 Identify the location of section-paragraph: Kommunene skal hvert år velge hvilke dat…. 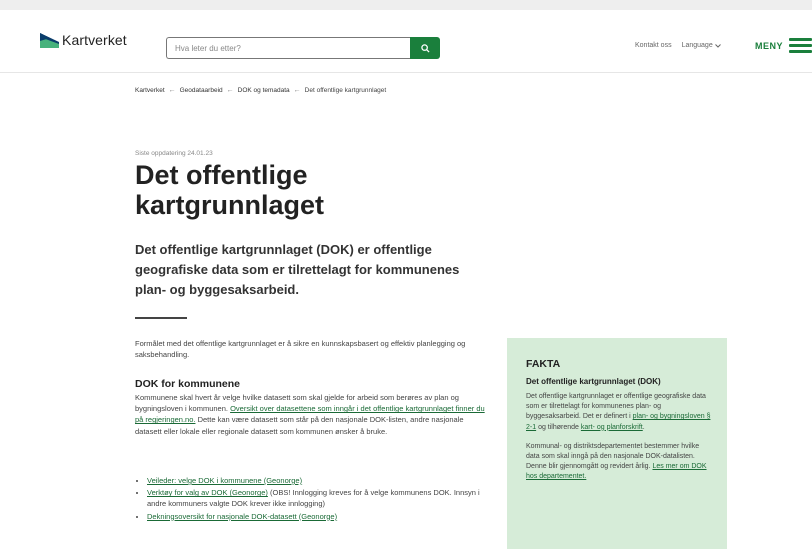
(310, 414).